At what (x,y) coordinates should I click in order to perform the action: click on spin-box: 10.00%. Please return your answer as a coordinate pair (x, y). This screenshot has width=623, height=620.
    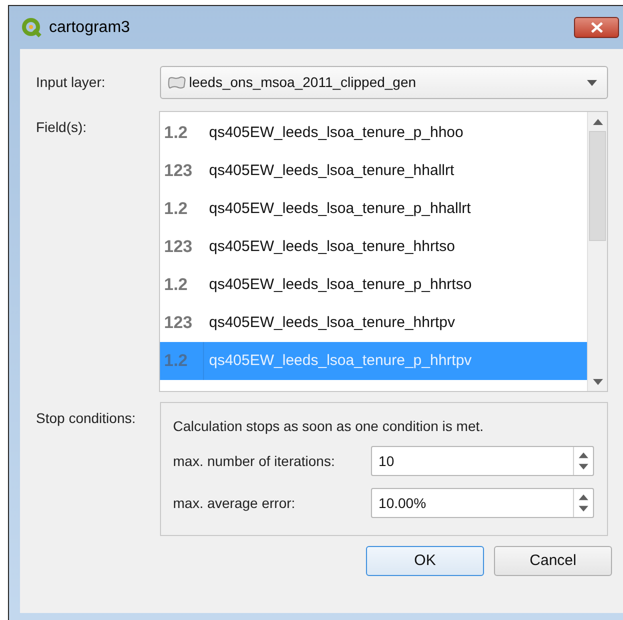
    Looking at the image, I should click on (482, 503).